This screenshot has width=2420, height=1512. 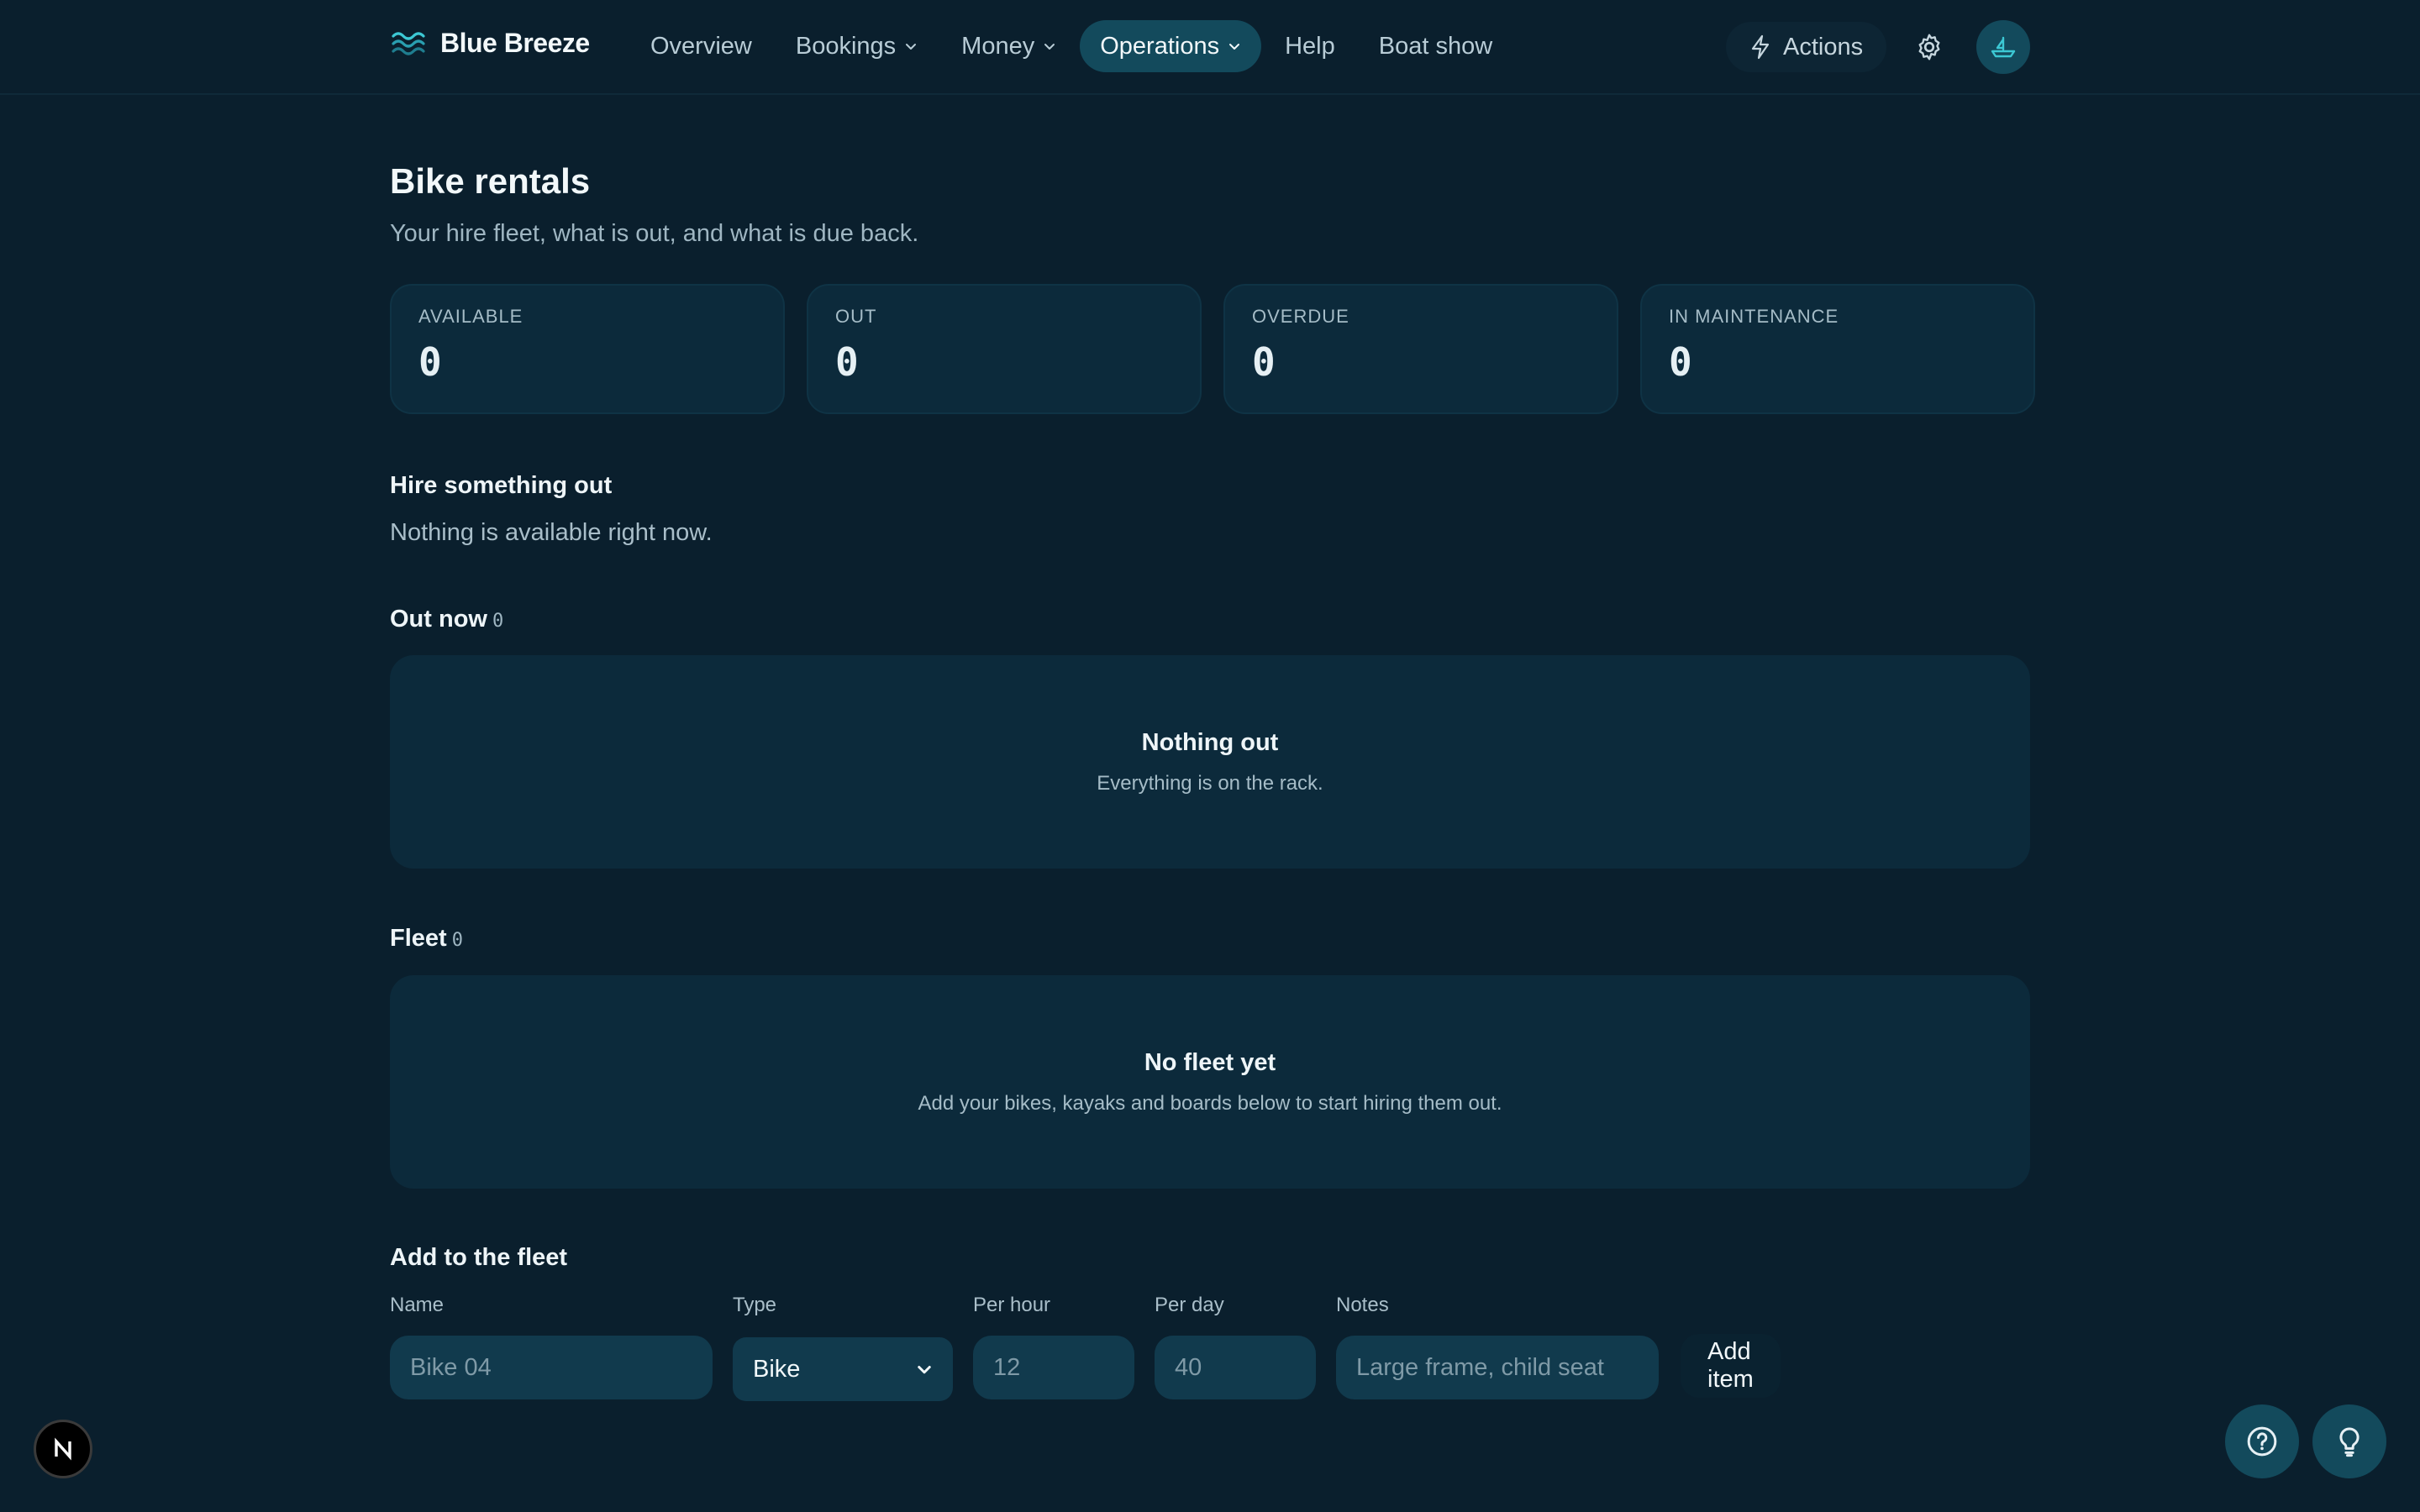 I want to click on nav-operations: Operations, so click(x=1171, y=46).